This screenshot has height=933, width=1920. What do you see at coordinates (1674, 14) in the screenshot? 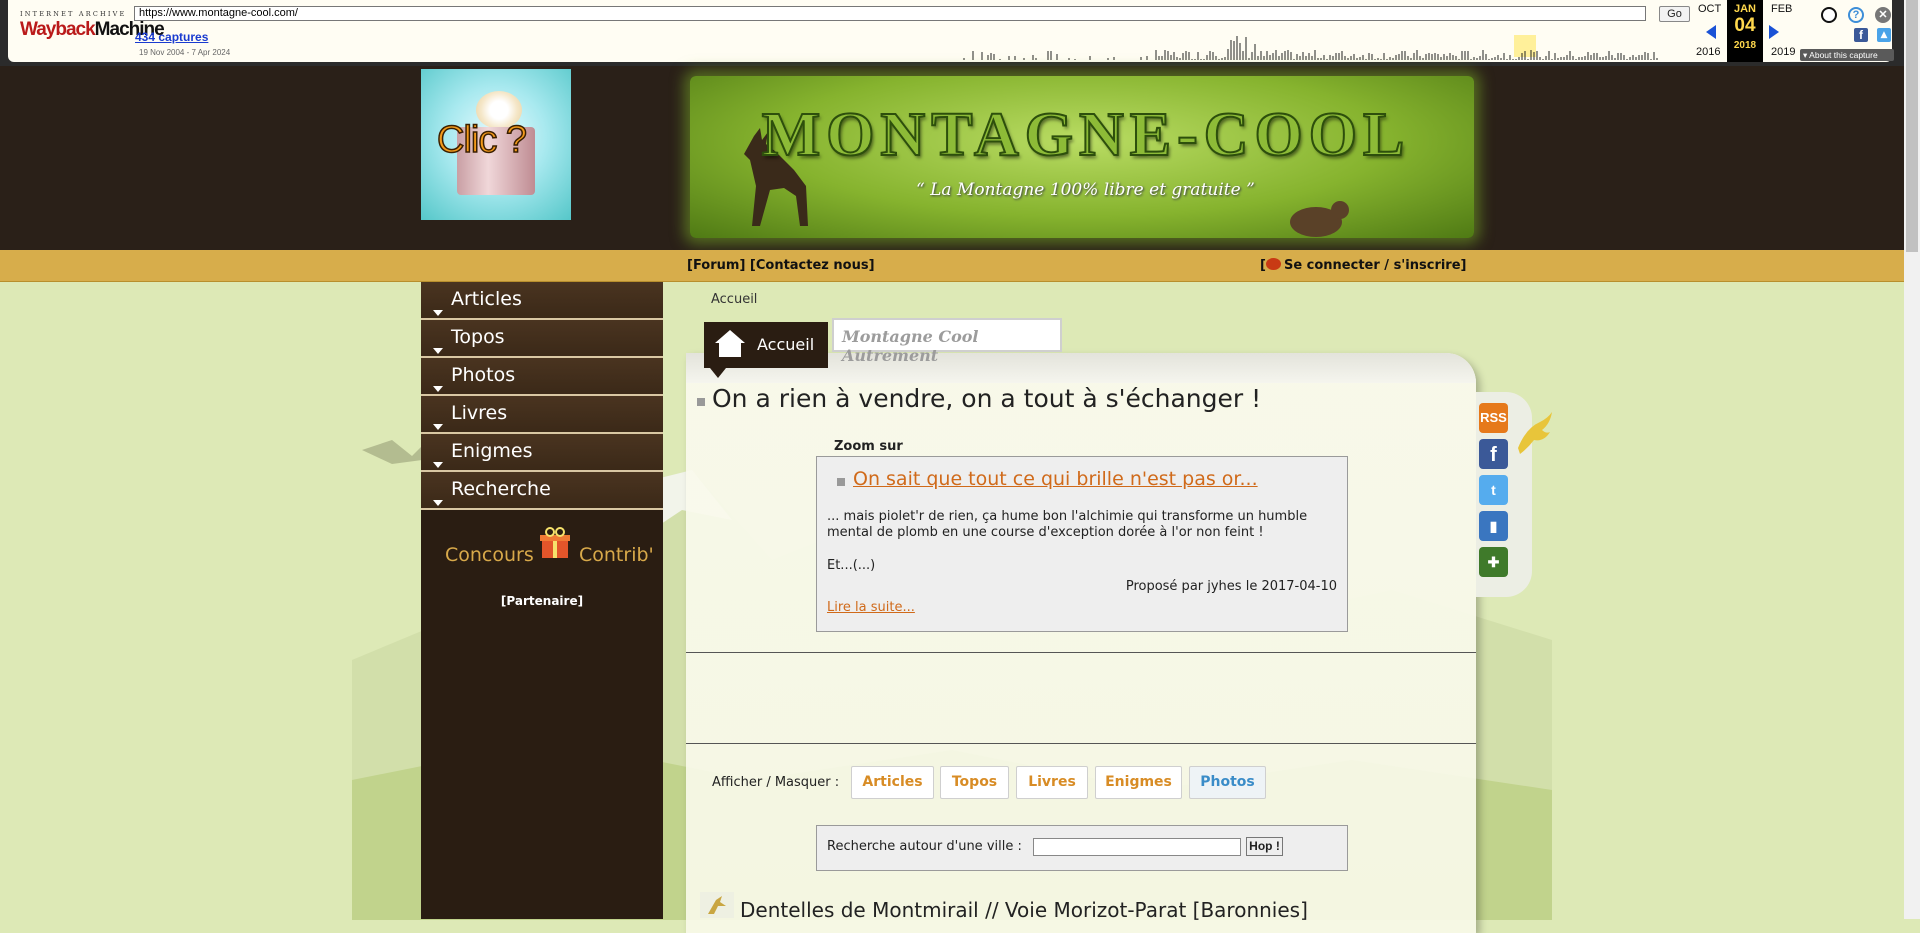
I see `wayback-go-button: Go` at bounding box center [1674, 14].